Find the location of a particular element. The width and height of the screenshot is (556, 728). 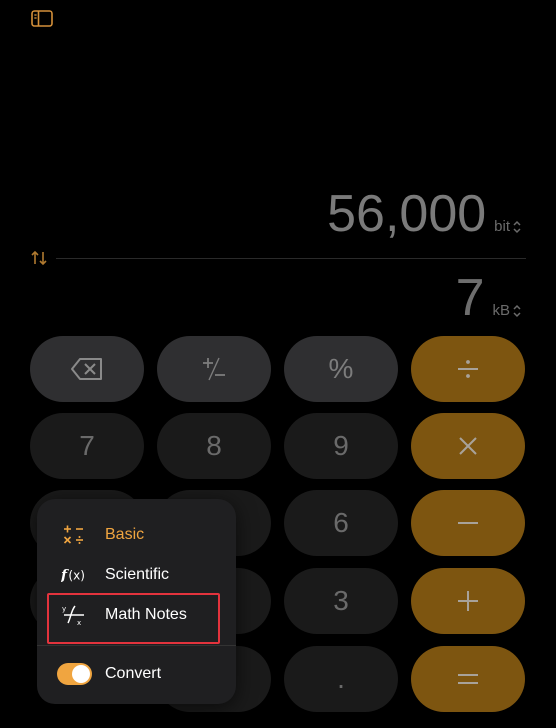

menu-item-basic: Basic is located at coordinates (136, 535).